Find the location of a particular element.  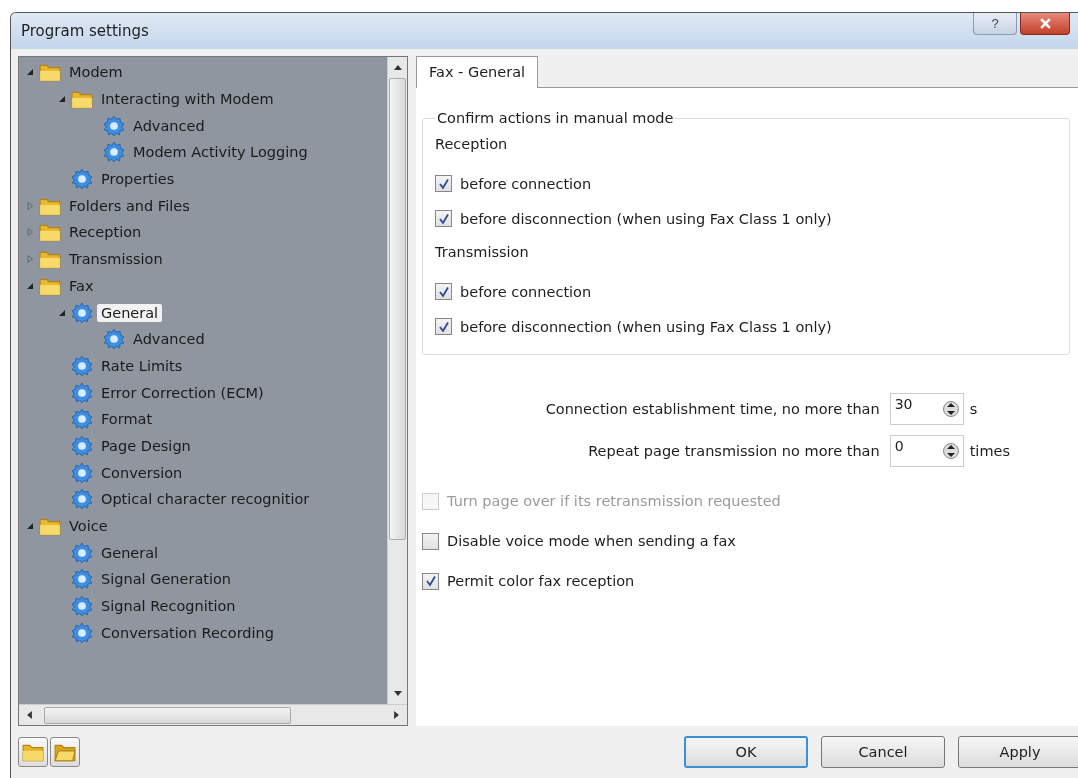

number-spinner: 0 is located at coordinates (926, 451).